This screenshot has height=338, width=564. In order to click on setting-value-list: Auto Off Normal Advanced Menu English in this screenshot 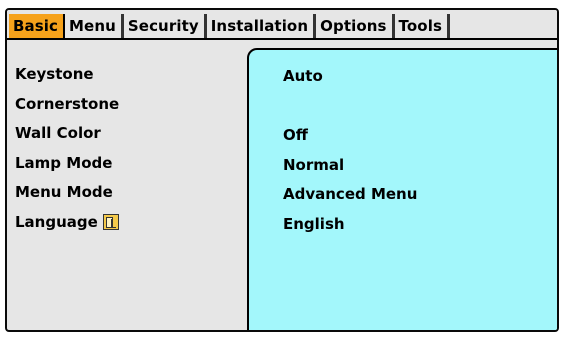, I will do `click(350, 150)`.